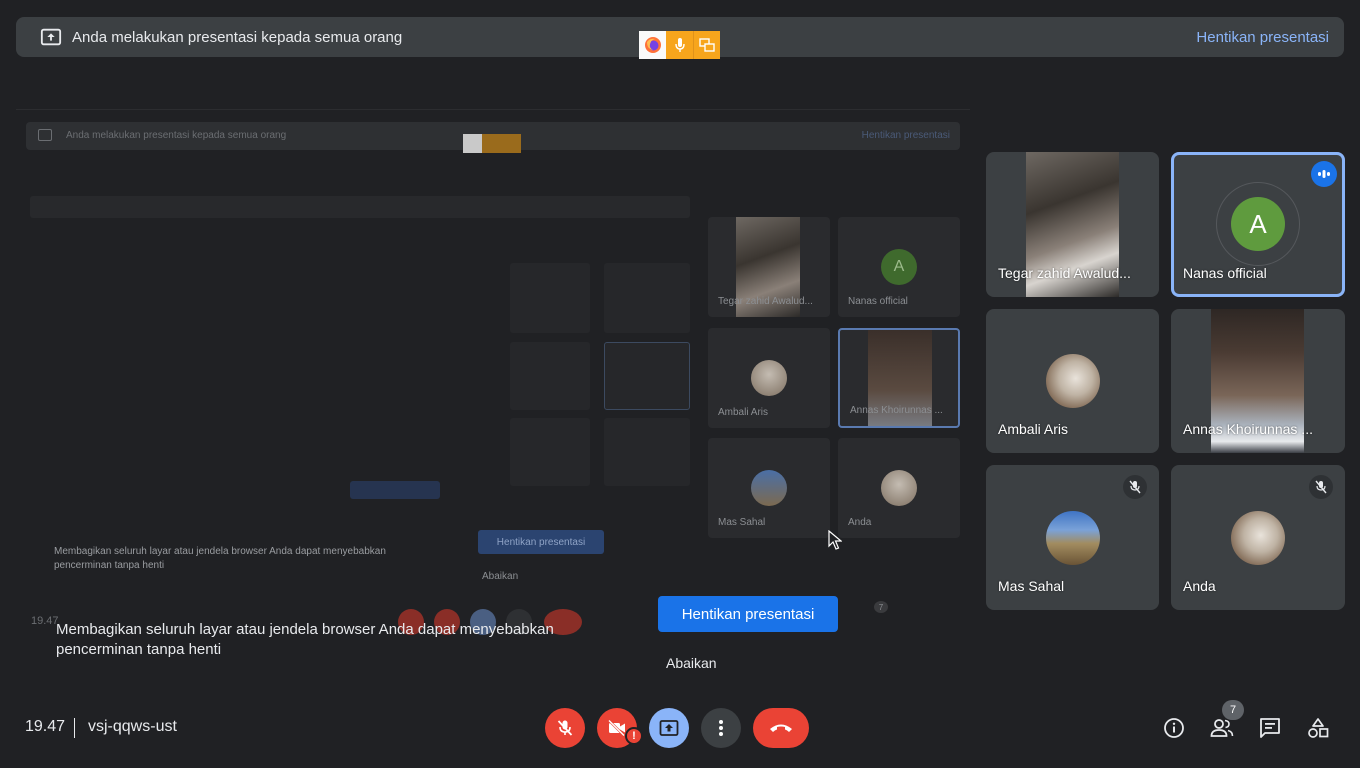  I want to click on mirror-tile: A Nanas official, so click(899, 267).